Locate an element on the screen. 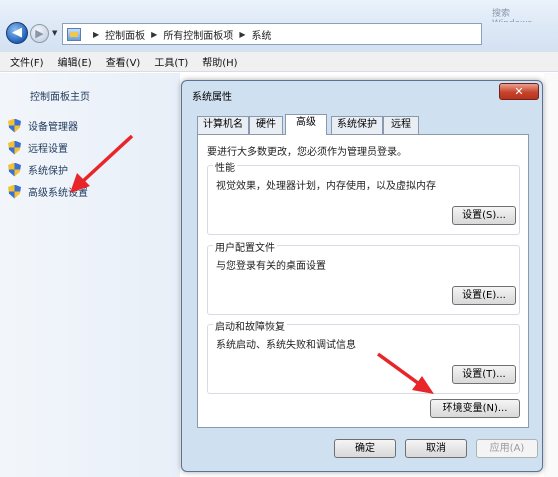 This screenshot has height=477, width=558. tab-advanced: 高级 is located at coordinates (306, 124).